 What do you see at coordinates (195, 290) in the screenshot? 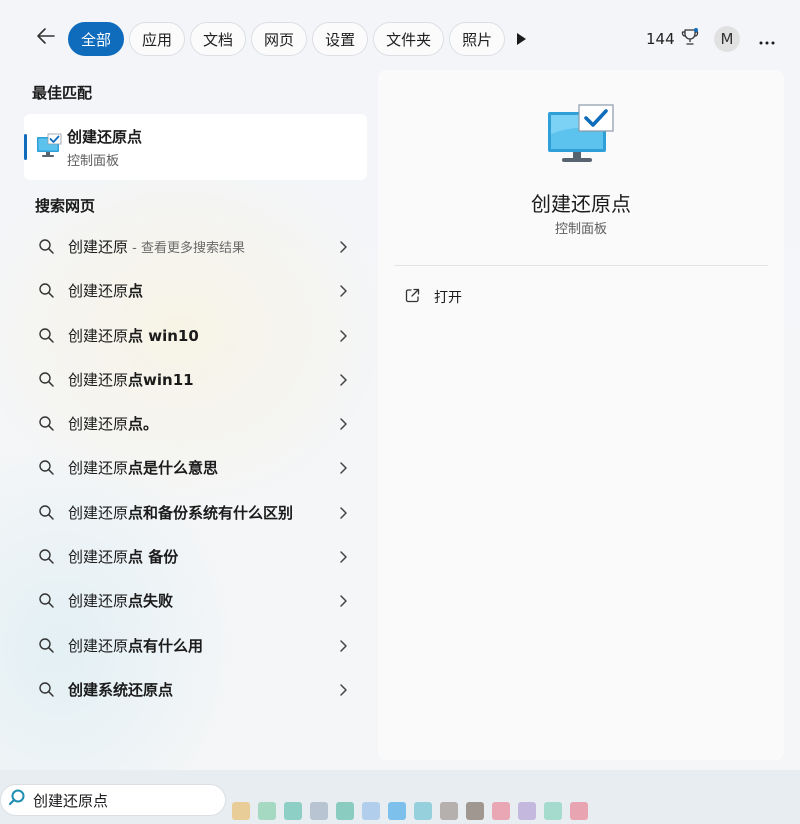
I see `web-result-item: 创建还原点` at bounding box center [195, 290].